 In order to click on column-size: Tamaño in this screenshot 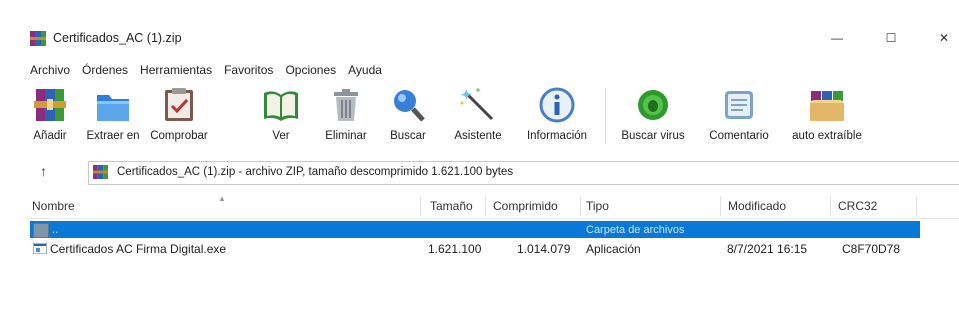, I will do `click(451, 206)`.